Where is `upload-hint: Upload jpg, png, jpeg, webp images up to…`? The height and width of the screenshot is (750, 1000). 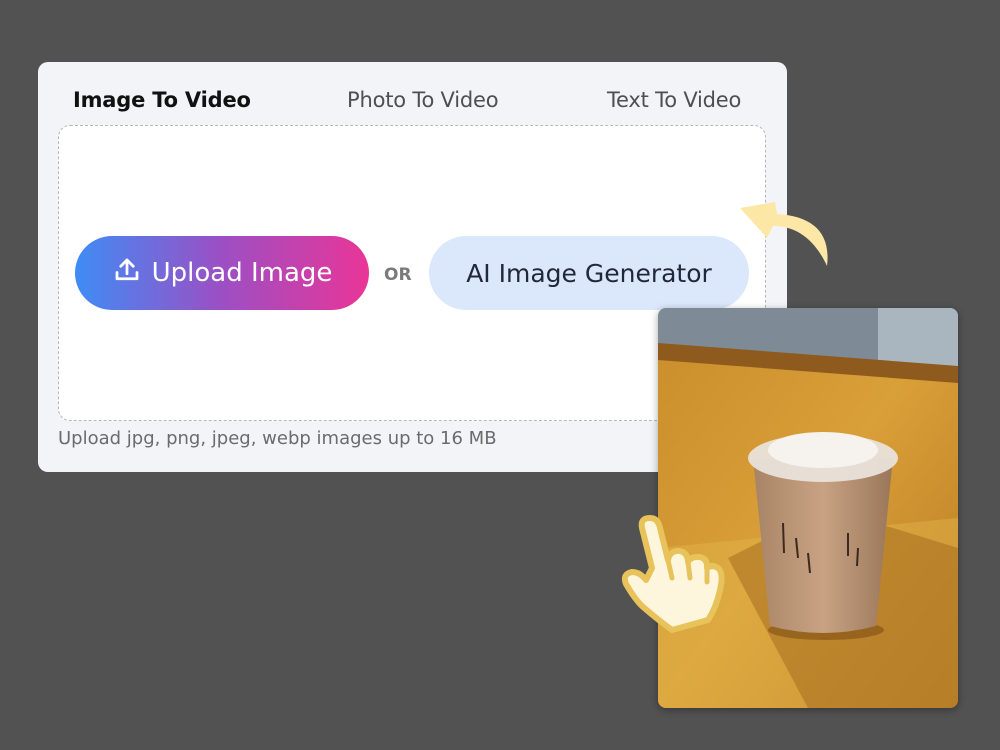 upload-hint: Upload jpg, png, jpeg, webp images up to… is located at coordinates (277, 438).